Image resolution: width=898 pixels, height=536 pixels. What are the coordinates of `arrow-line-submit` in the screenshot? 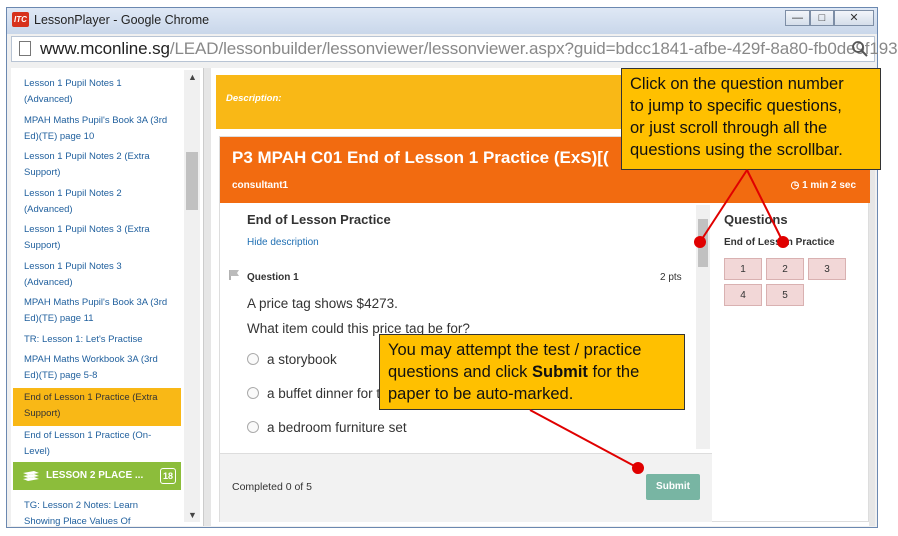 It's located at (584, 439).